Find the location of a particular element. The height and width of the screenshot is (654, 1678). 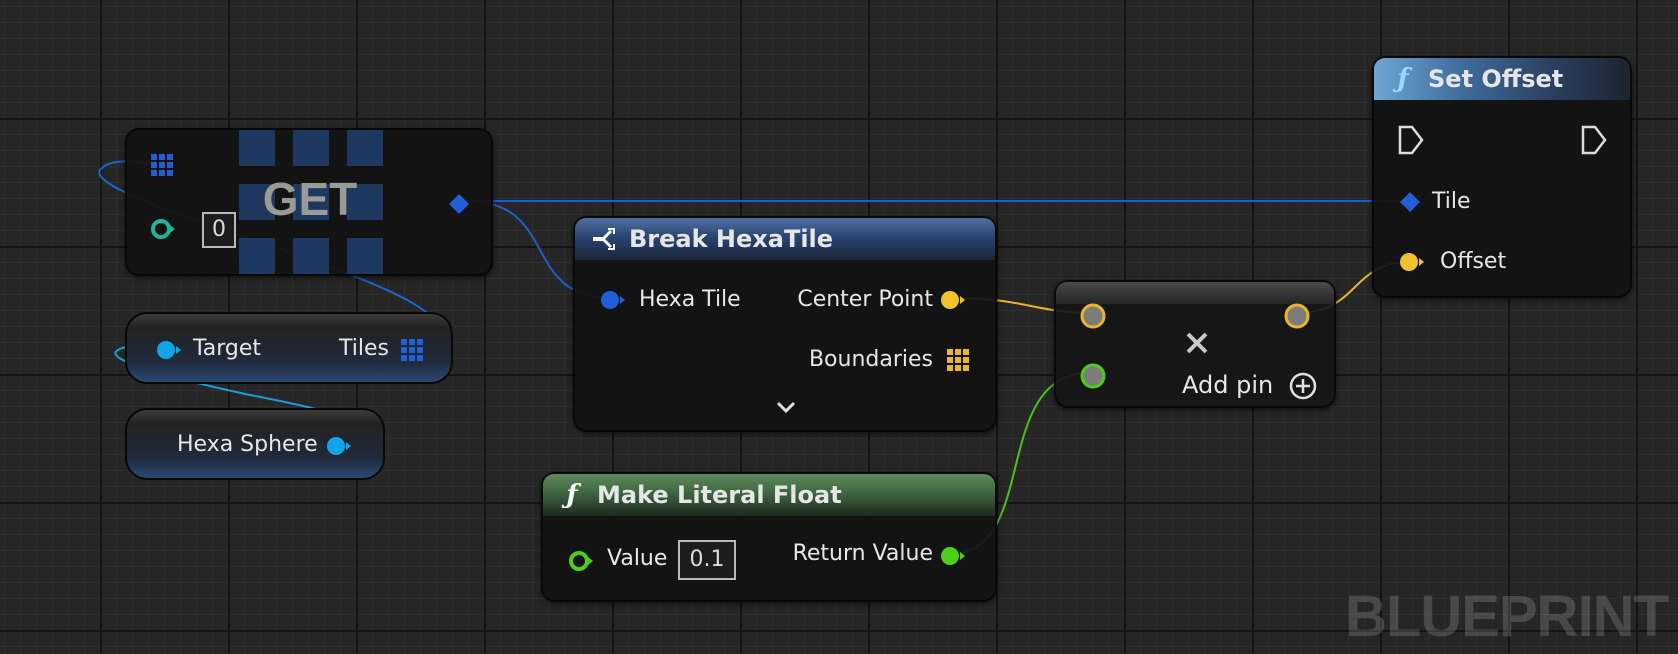

center-point-output-pin is located at coordinates (954, 300).